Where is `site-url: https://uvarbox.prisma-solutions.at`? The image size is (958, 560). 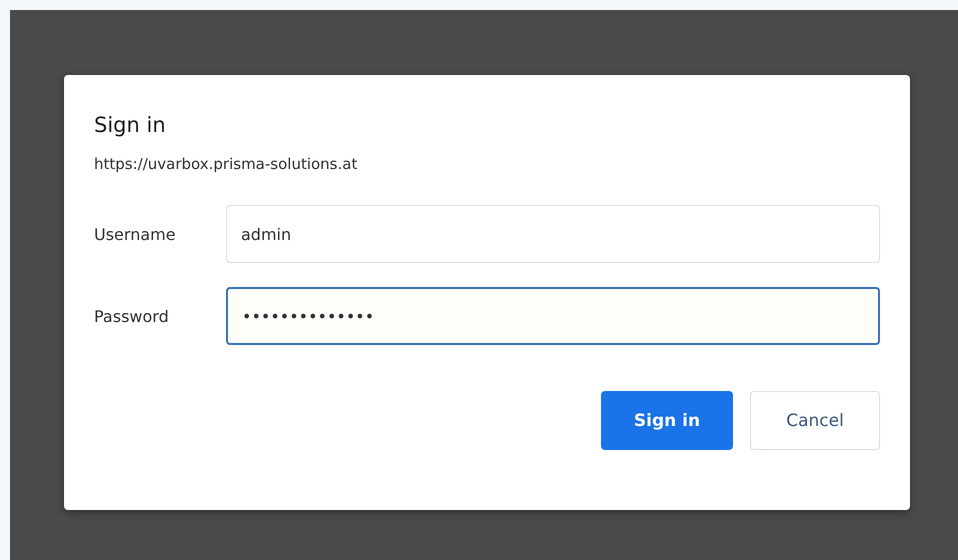
site-url: https://uvarbox.prisma-solutions.at is located at coordinates (226, 164).